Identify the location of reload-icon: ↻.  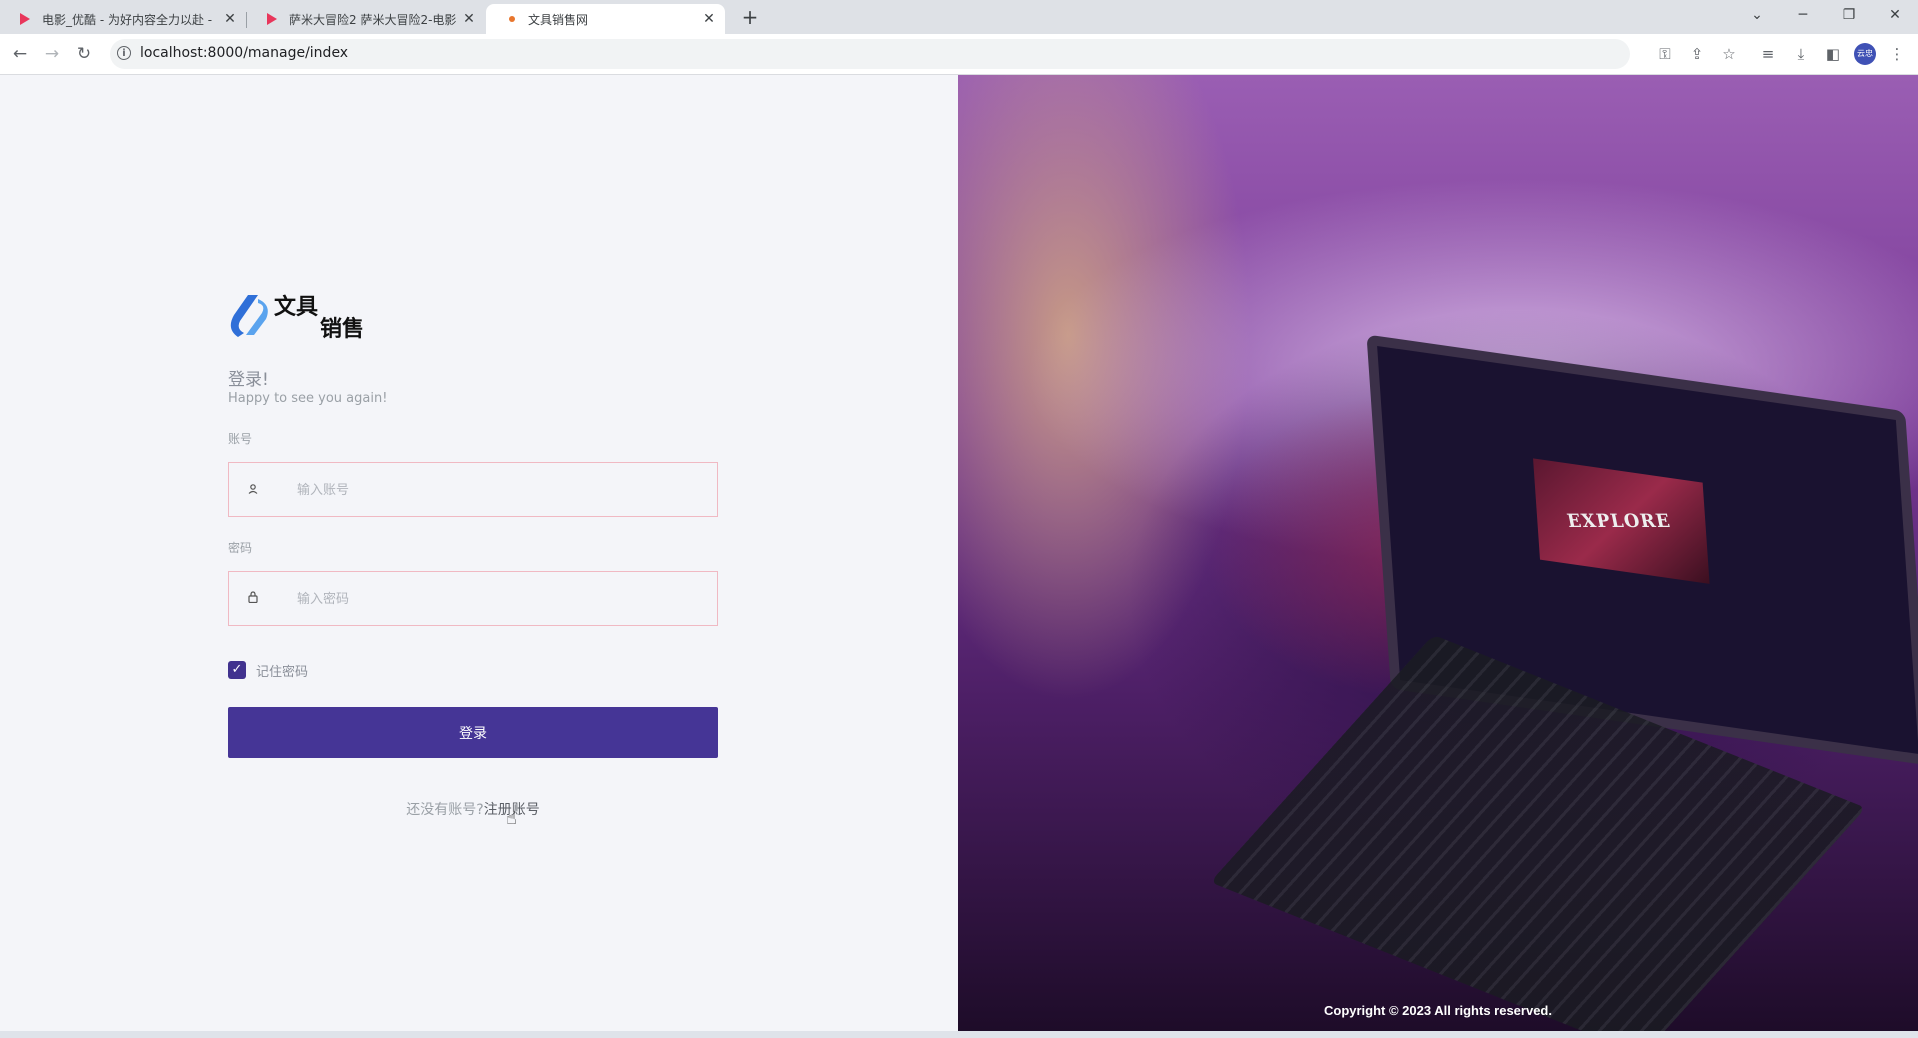
(84, 54).